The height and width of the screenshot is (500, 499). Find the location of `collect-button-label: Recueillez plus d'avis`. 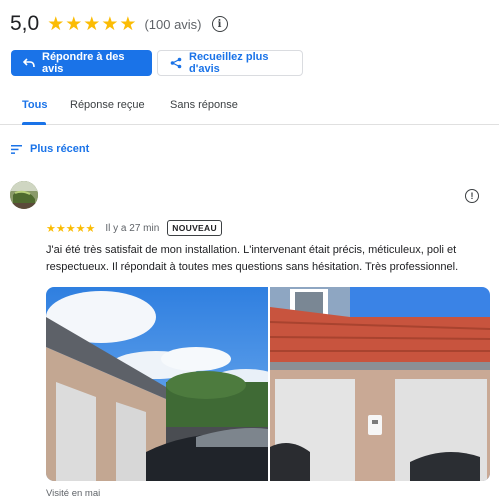

collect-button-label: Recueillez plus d'avis is located at coordinates (229, 63).